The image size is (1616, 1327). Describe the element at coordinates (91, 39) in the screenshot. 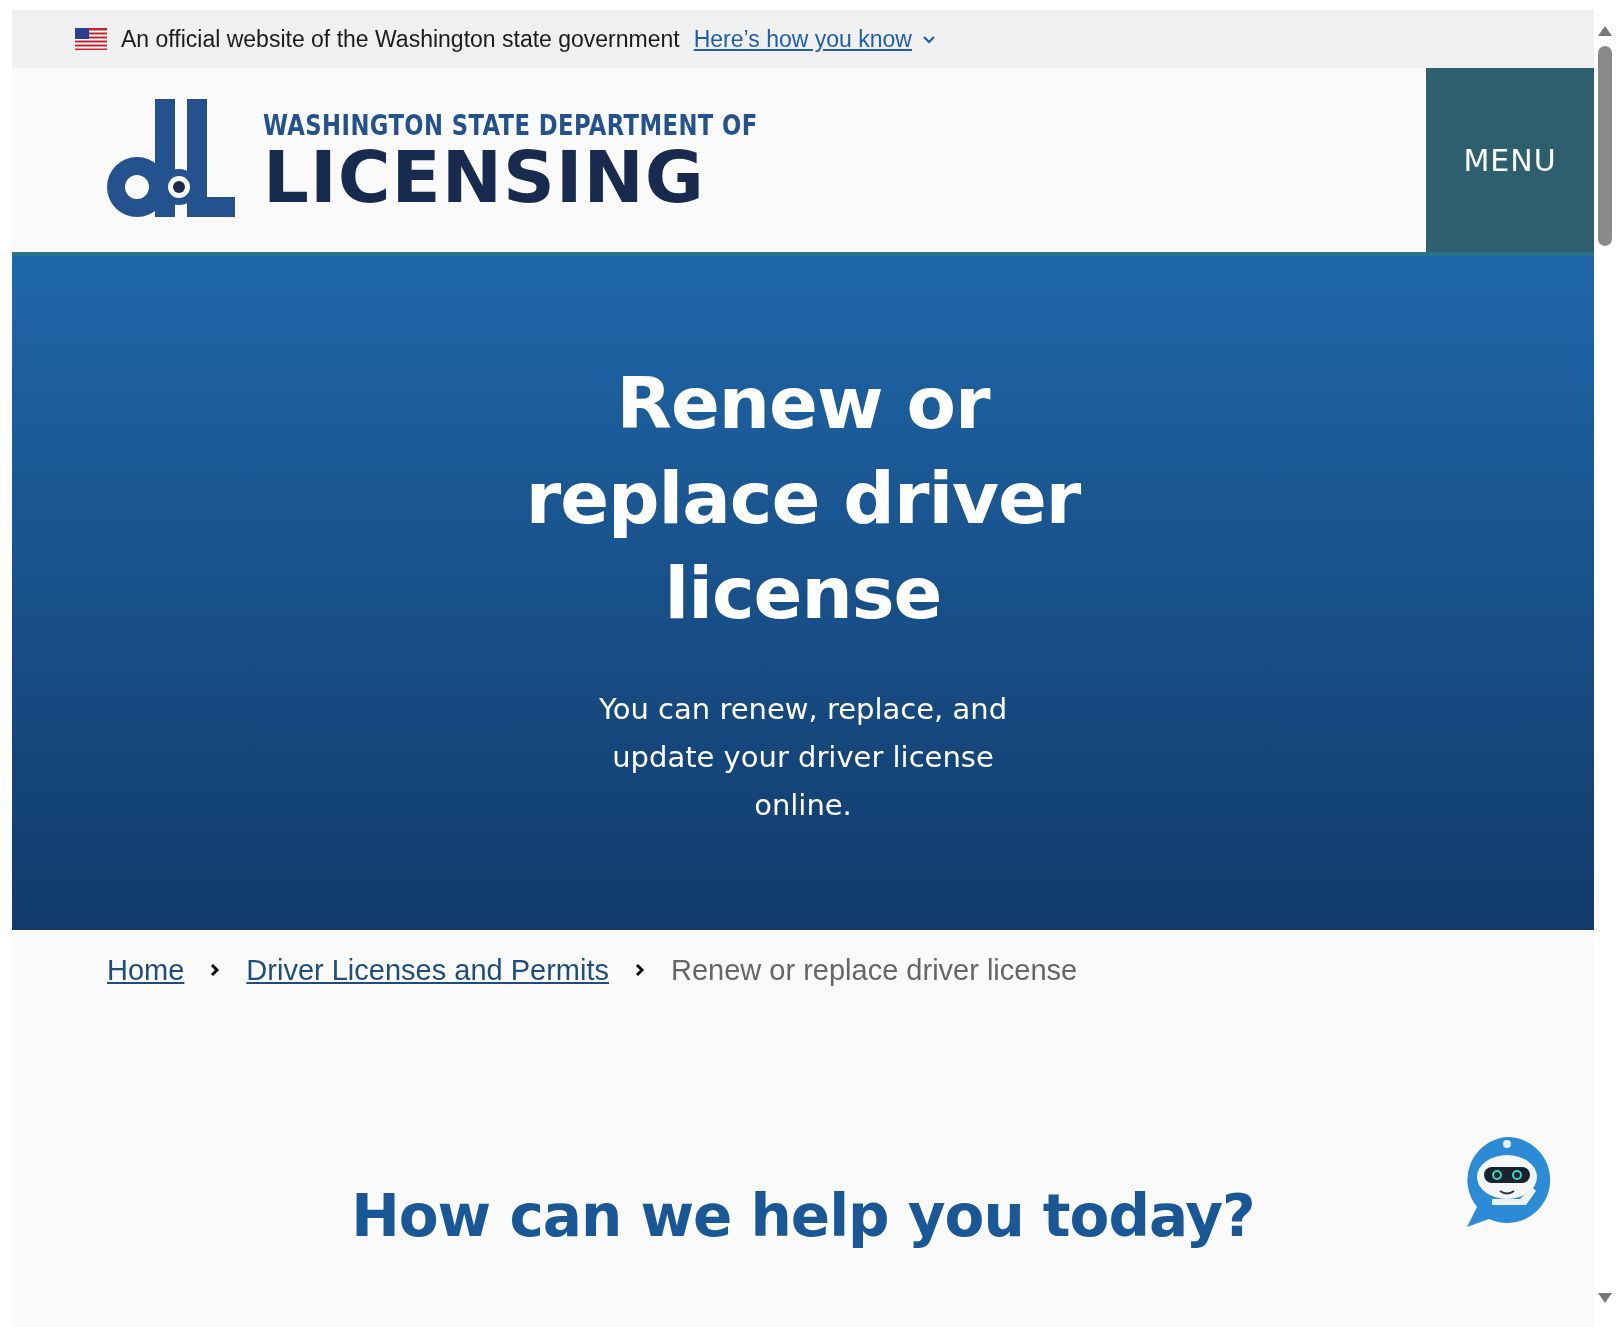

I see `us-flag-icon` at that location.